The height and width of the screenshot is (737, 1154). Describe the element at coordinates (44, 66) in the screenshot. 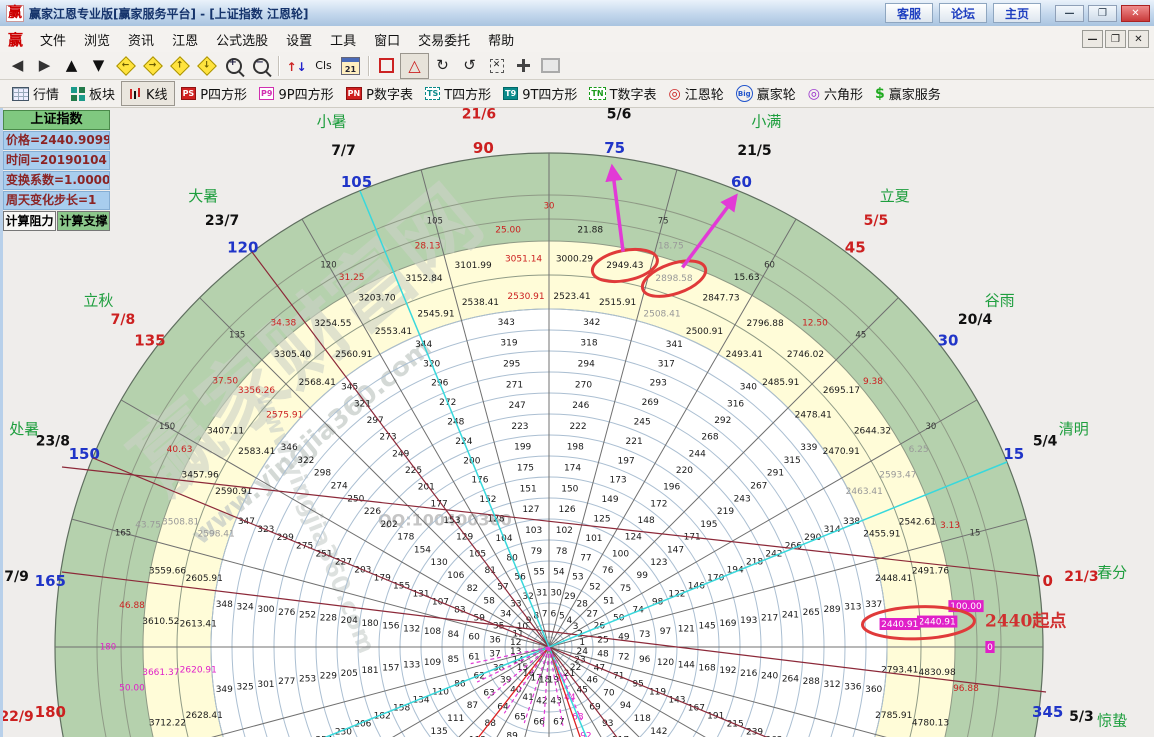

I see `forward-arrow-icon: ▶` at that location.